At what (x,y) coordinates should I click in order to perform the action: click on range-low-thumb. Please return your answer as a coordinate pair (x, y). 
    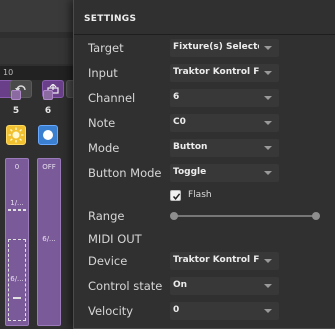
    Looking at the image, I should click on (174, 216).